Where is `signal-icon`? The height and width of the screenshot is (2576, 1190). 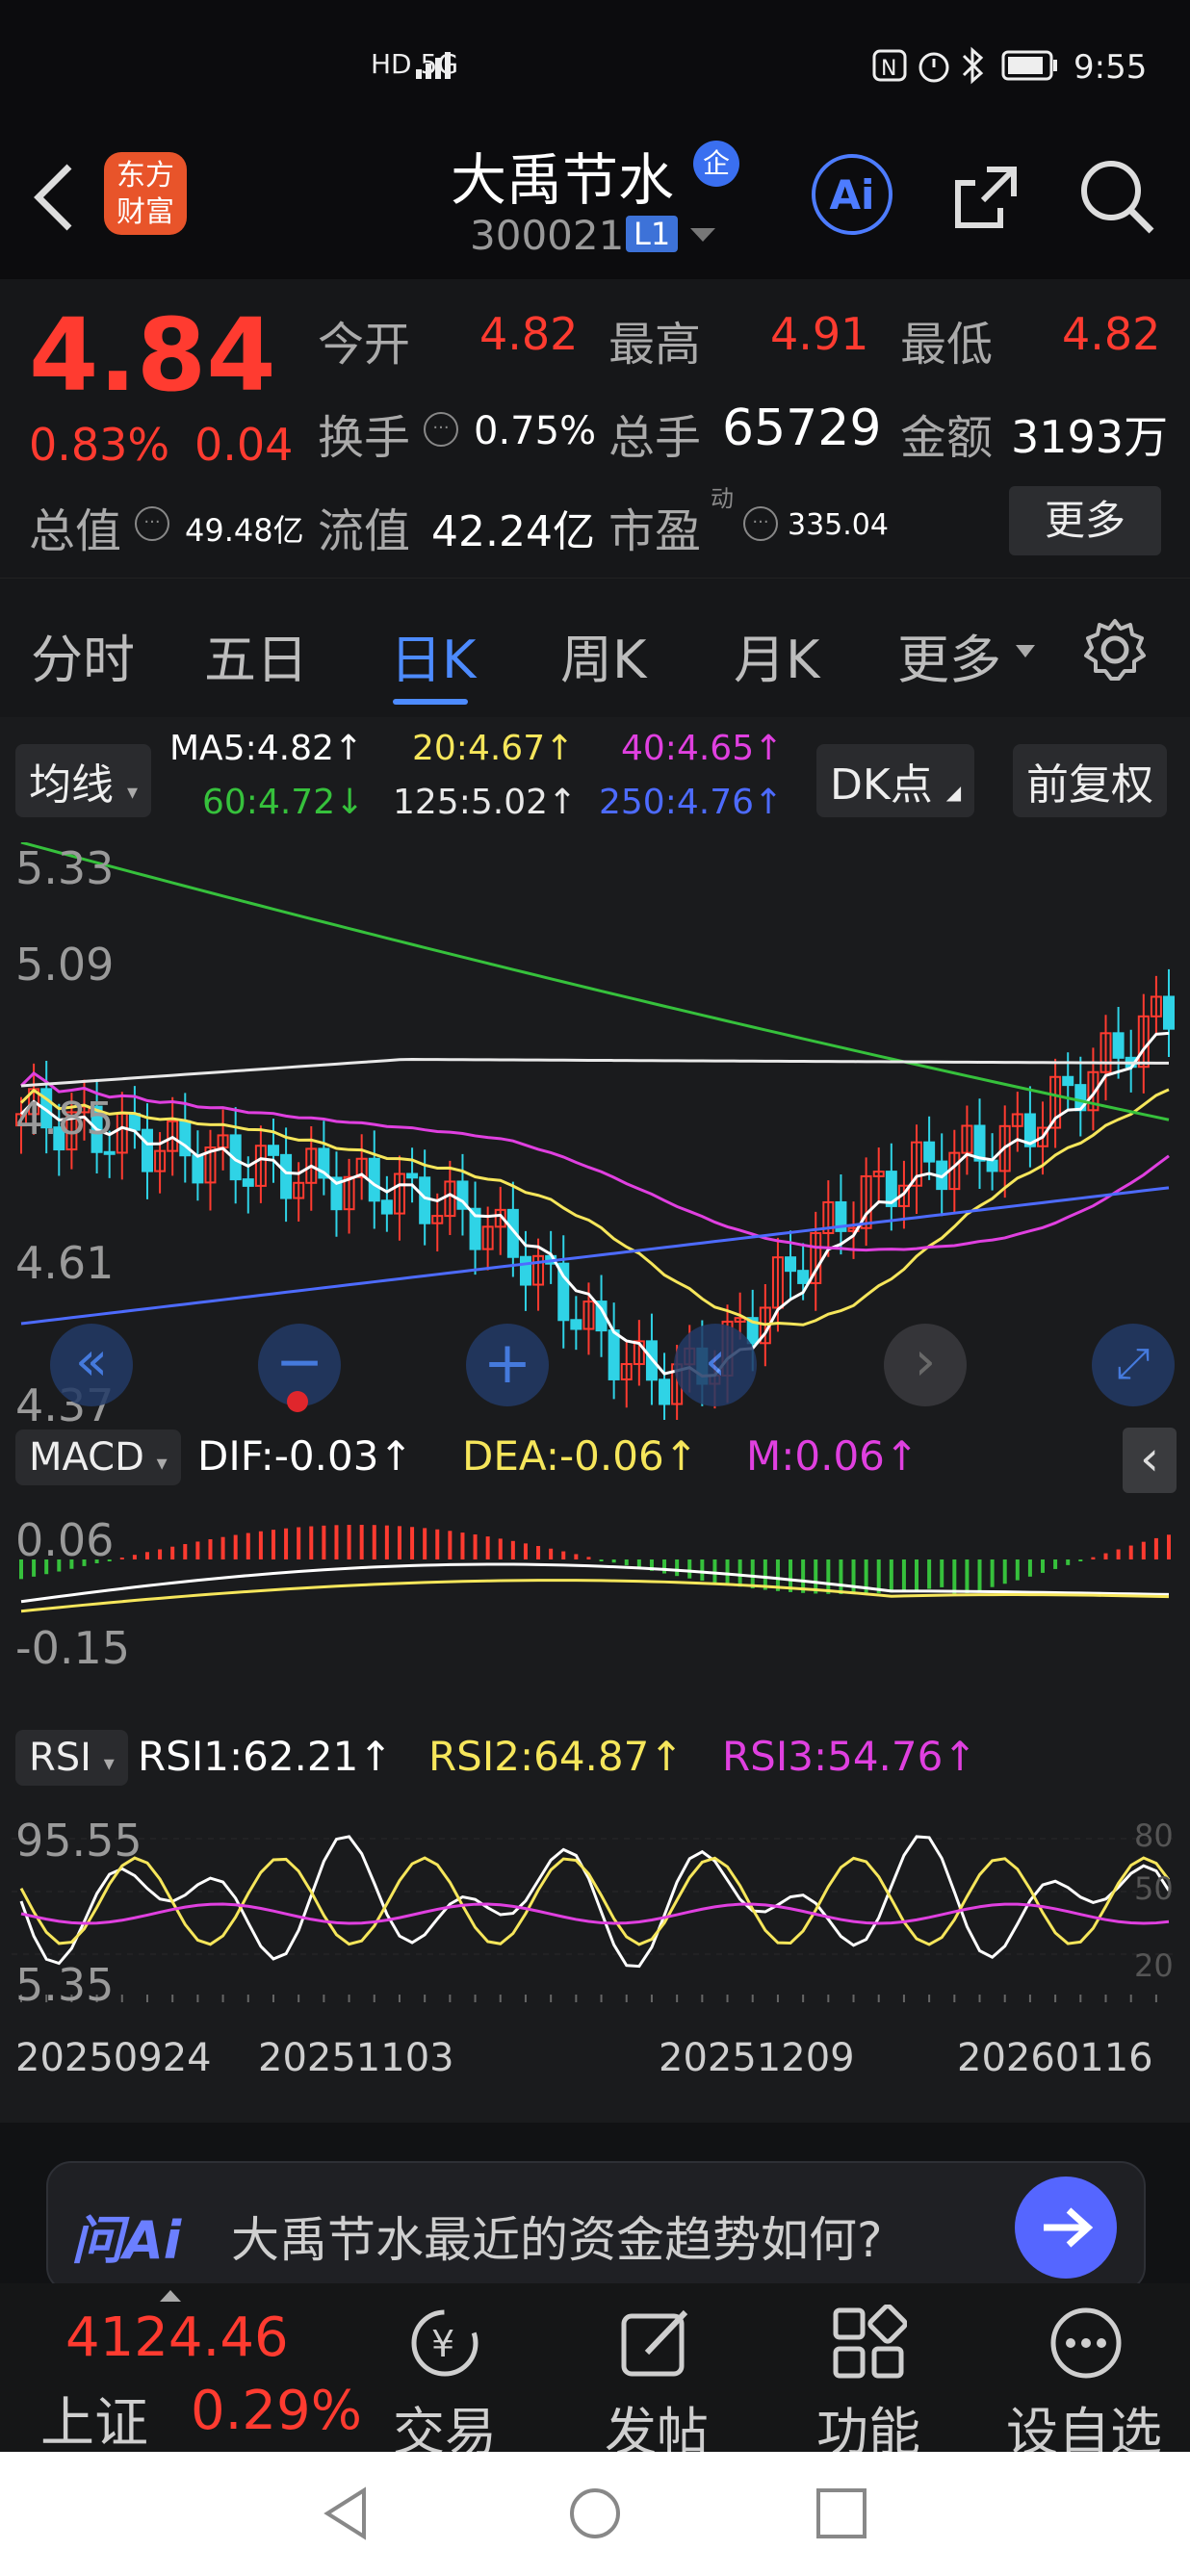
signal-icon is located at coordinates (434, 65).